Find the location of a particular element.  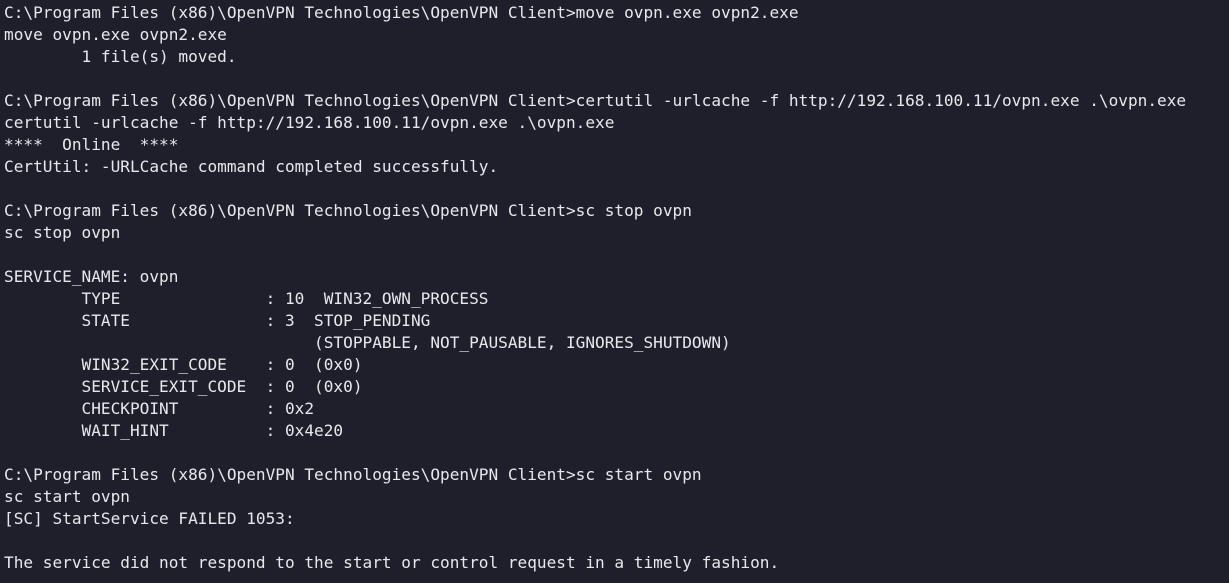

terminal-line: WIN32_EXIT_CODE : 0 (0x0) is located at coordinates (183, 364).